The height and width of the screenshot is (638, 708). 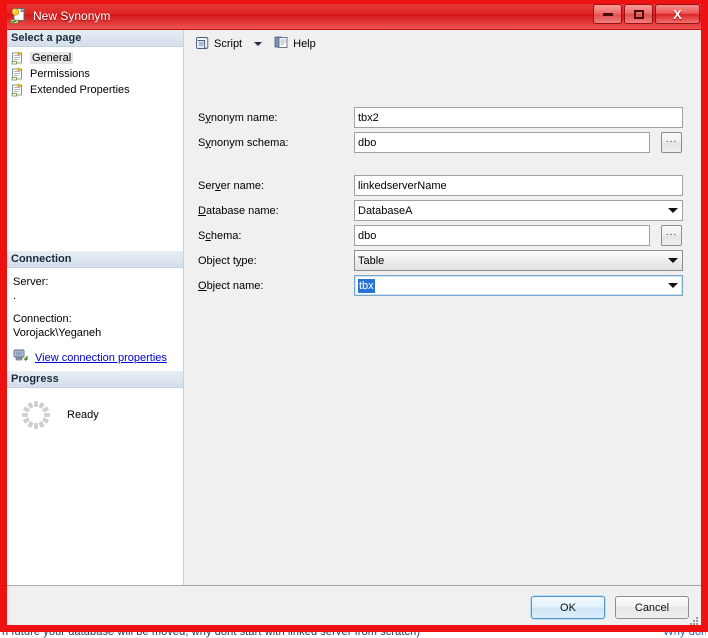 I want to click on select-a-page-header: Select a page, so click(x=94, y=38).